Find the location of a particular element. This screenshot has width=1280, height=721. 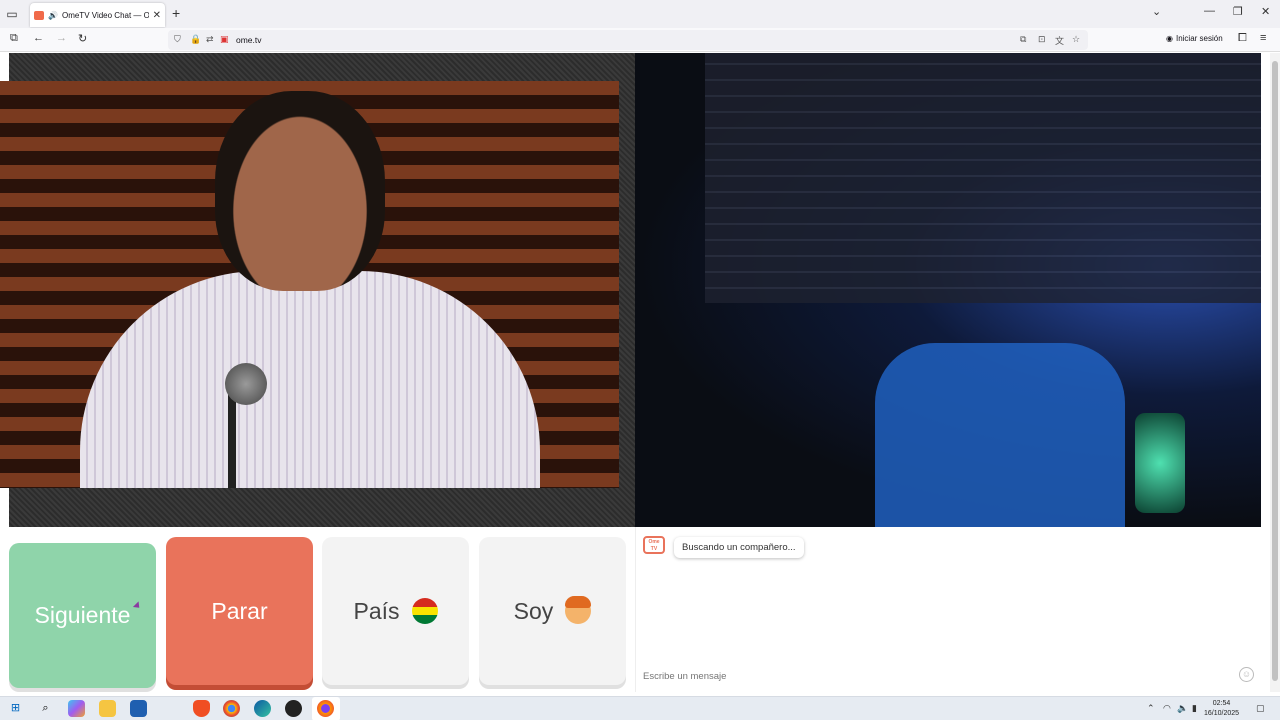

sidebar-icon: ⧉ is located at coordinates (14, 38).